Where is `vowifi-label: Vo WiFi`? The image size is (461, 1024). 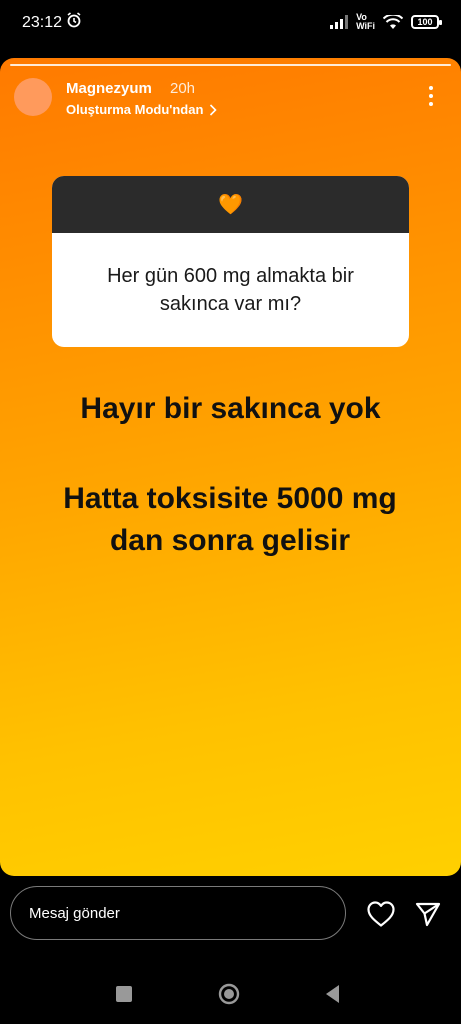 vowifi-label: Vo WiFi is located at coordinates (365, 21).